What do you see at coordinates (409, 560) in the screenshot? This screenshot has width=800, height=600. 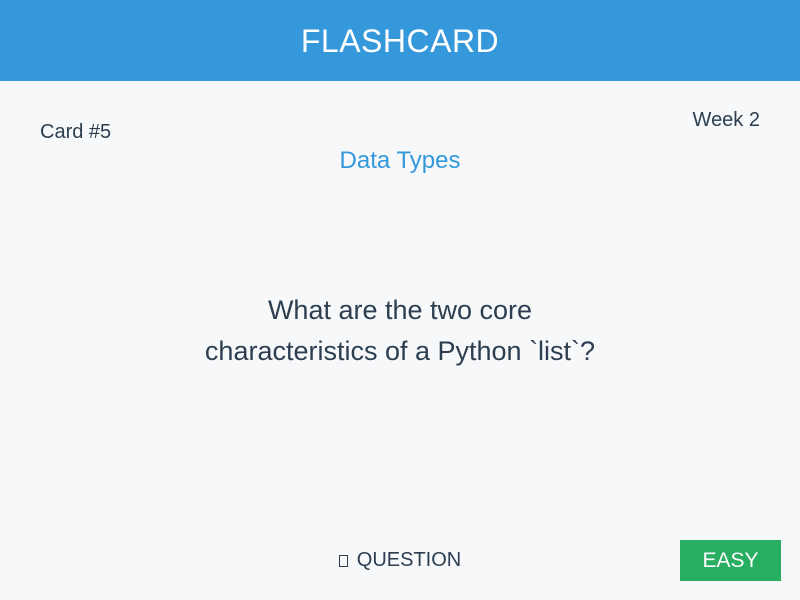 I see `mode-label: QUESTION` at bounding box center [409, 560].